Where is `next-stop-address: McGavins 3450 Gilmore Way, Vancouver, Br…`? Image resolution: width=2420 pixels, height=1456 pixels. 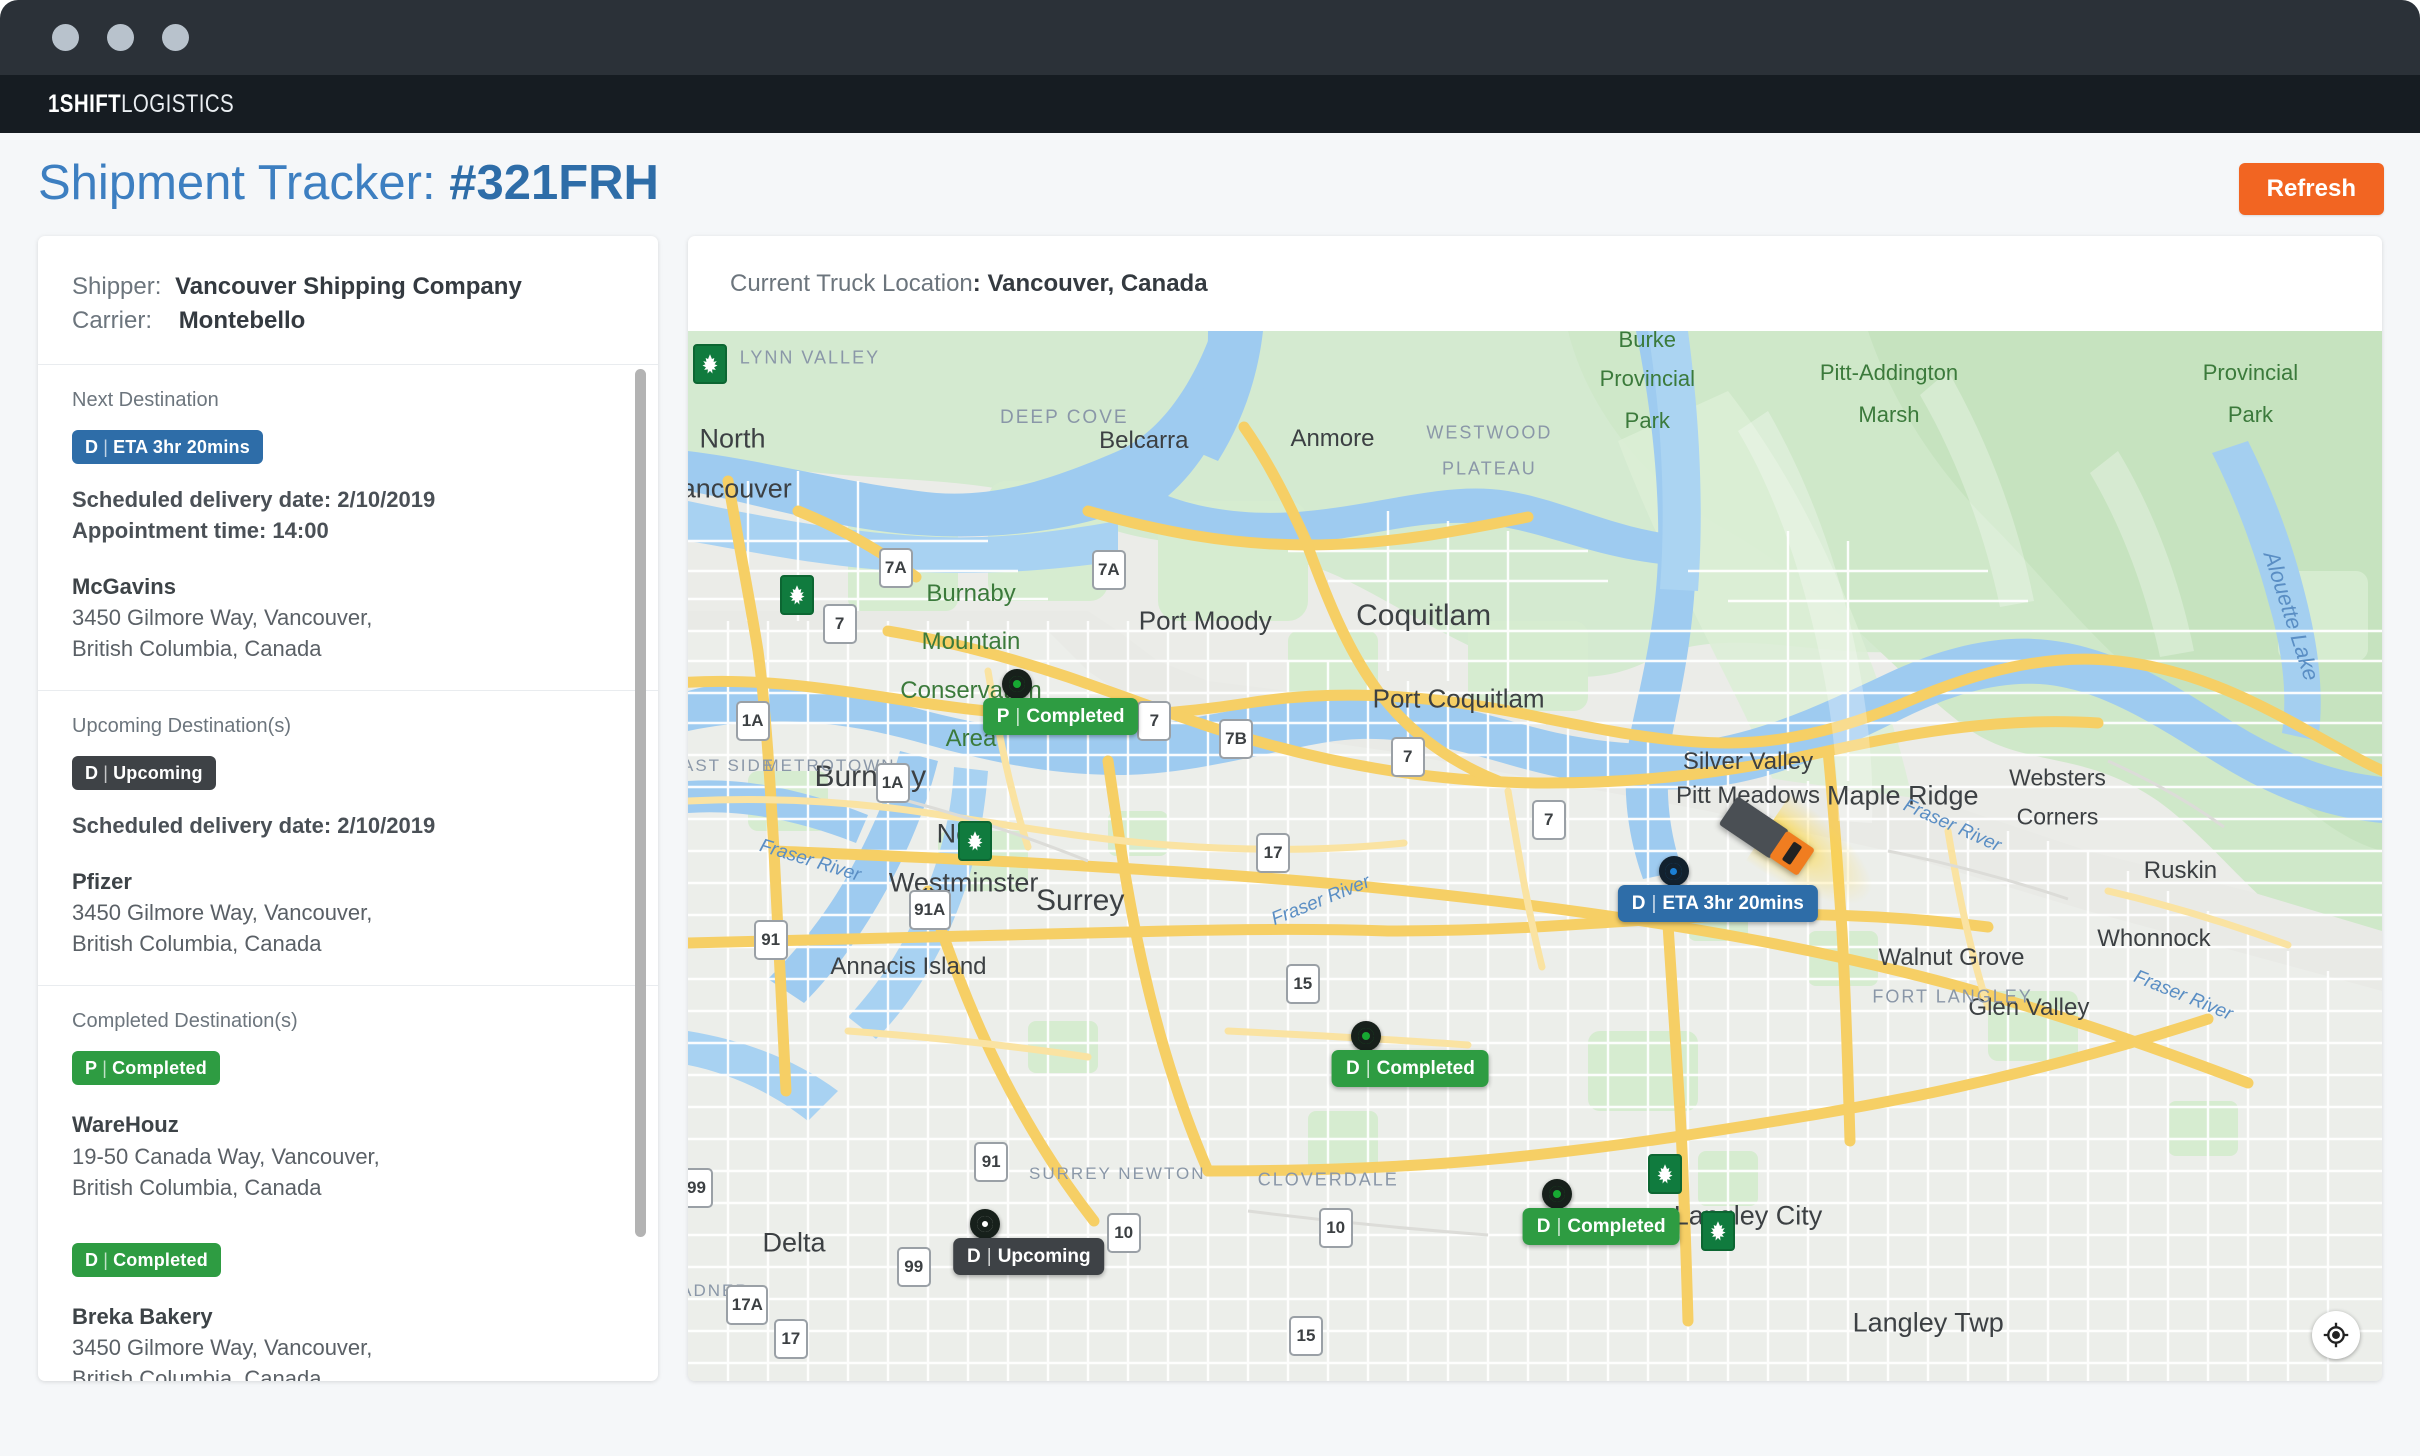
next-stop-address: McGavins 3450 Gilmore Way, Vancouver, Br… is located at coordinates (348, 618).